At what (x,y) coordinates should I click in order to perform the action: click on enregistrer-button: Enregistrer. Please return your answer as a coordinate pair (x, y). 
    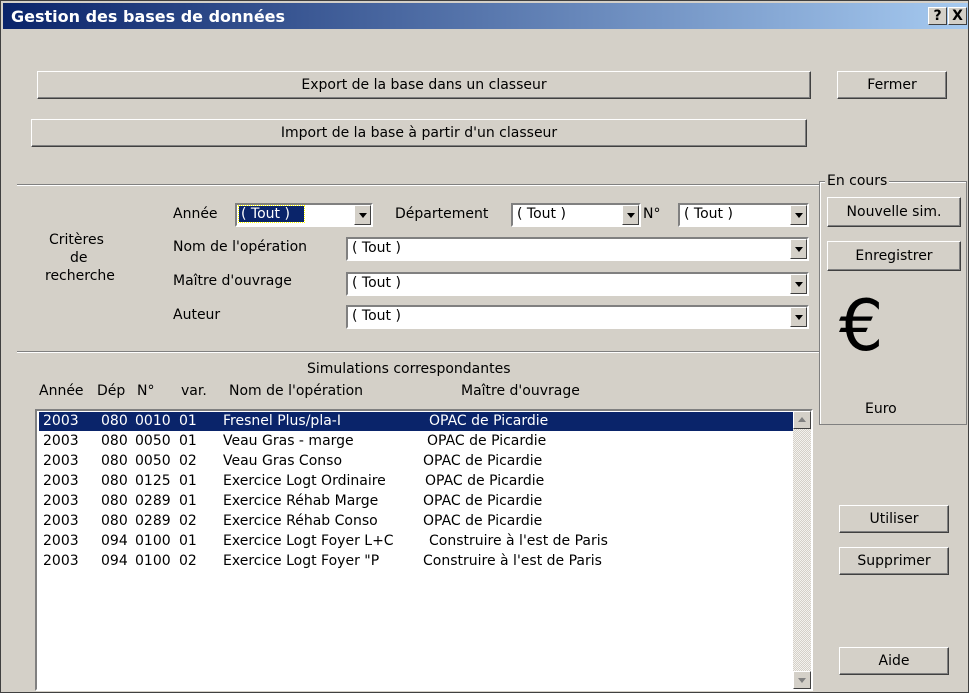
    Looking at the image, I should click on (894, 256).